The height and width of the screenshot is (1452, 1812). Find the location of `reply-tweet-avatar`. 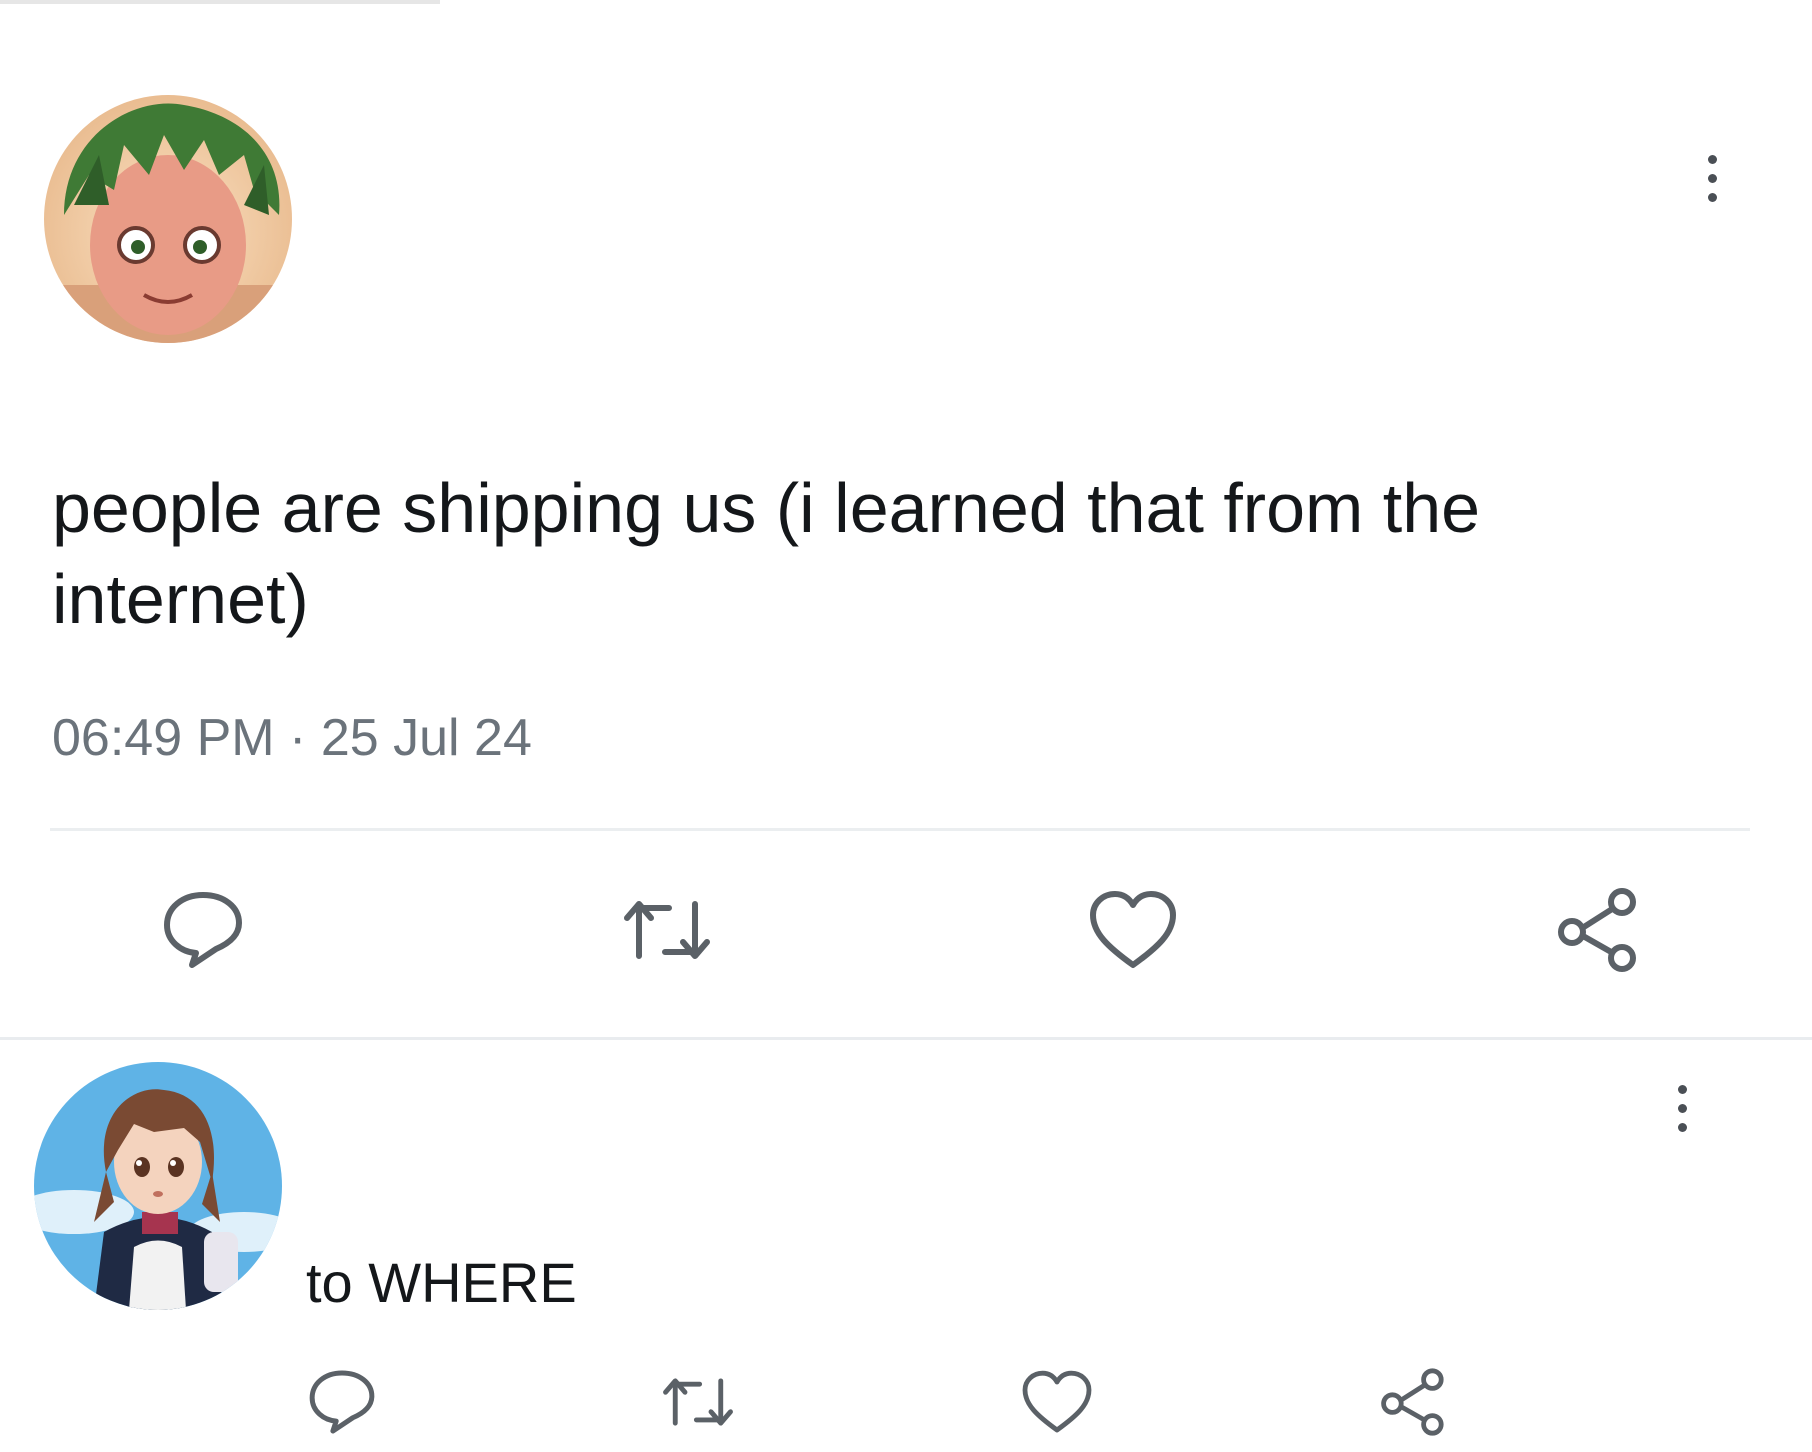

reply-tweet-avatar is located at coordinates (158, 1186).